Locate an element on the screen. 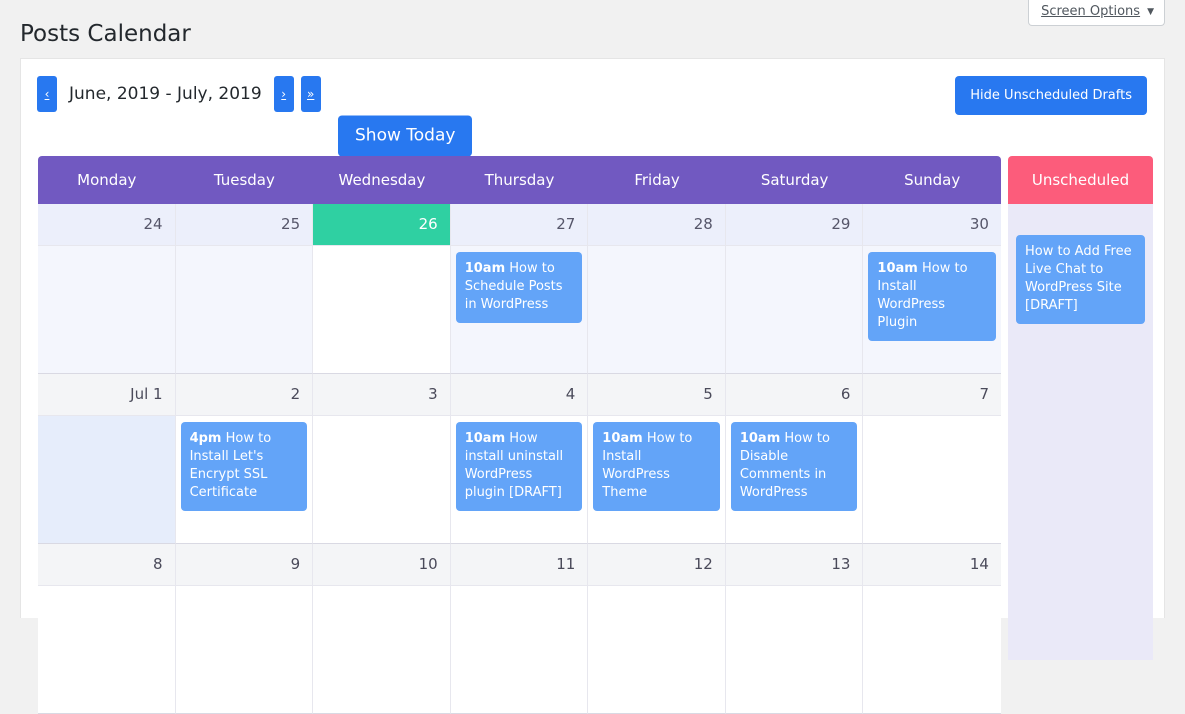 Image resolution: width=1185 pixels, height=714 pixels. calendar-day-header-wednesday: Wednesday is located at coordinates (382, 180).